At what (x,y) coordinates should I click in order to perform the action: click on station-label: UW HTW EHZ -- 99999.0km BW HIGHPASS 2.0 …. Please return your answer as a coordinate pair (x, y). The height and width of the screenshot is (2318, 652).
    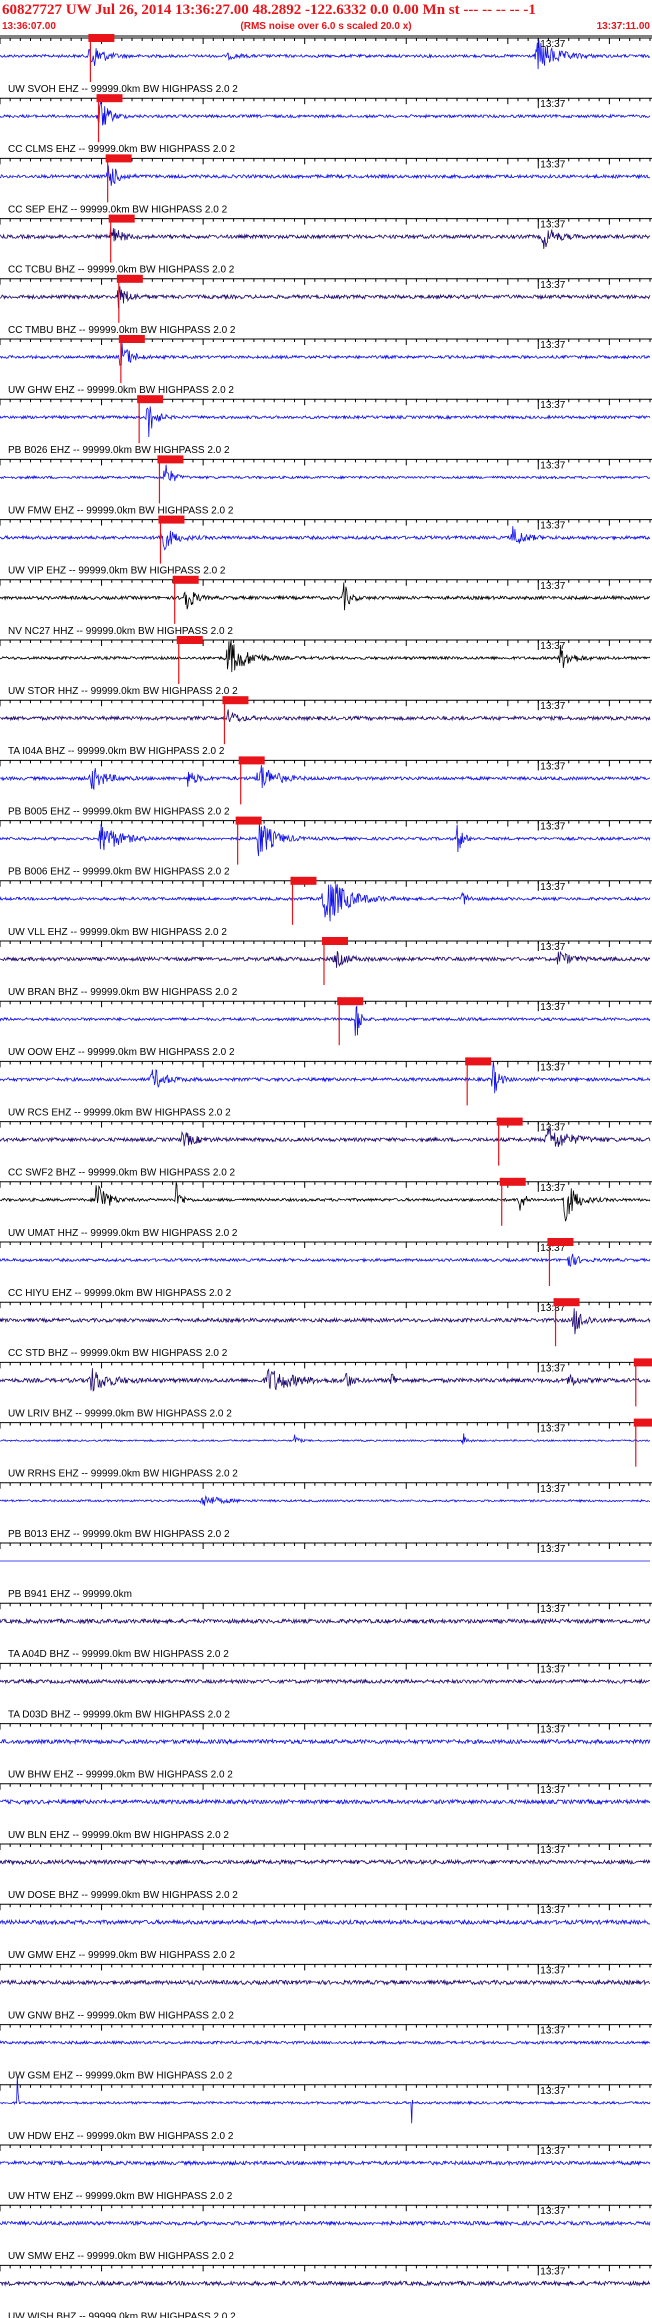
    Looking at the image, I should click on (120, 2196).